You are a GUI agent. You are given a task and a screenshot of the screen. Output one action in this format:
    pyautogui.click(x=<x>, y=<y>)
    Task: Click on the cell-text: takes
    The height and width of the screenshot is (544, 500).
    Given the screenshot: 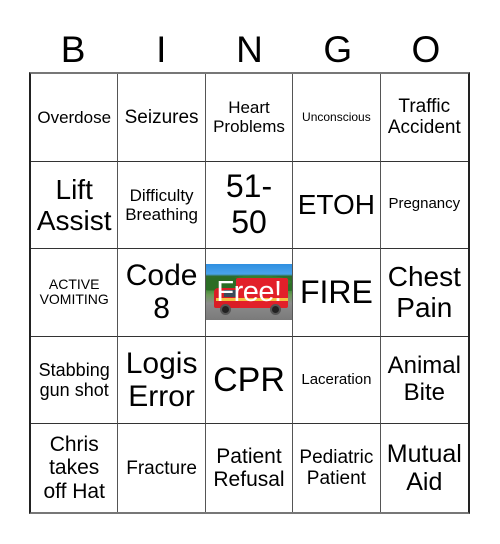 What is the action you would take?
    pyautogui.click(x=74, y=468)
    